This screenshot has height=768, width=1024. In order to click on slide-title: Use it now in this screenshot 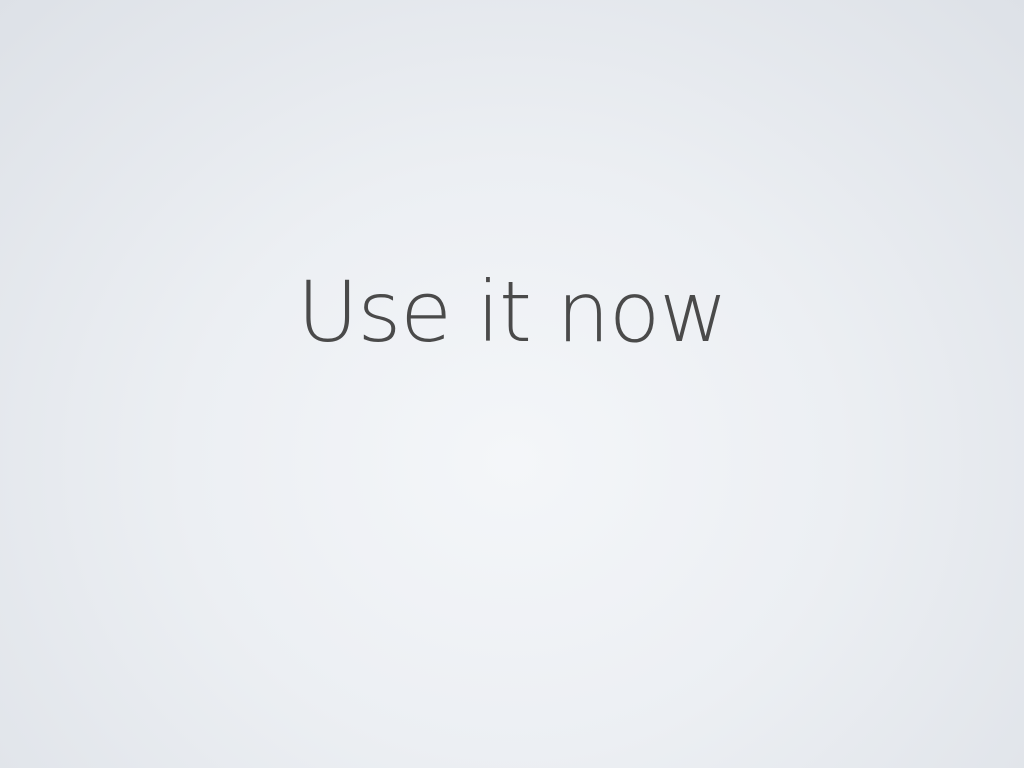, I will do `click(512, 312)`.